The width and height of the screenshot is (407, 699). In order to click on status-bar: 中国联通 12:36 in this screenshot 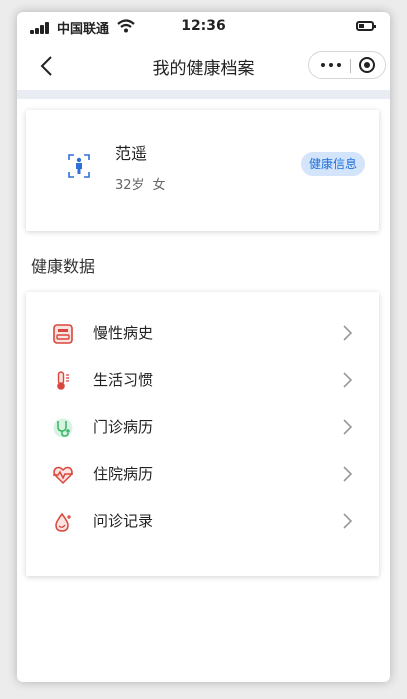, I will do `click(203, 27)`.